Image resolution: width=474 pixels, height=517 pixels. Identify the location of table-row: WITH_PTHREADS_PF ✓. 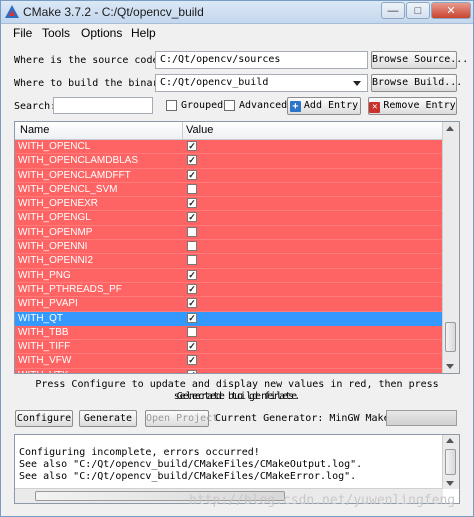
(229, 290).